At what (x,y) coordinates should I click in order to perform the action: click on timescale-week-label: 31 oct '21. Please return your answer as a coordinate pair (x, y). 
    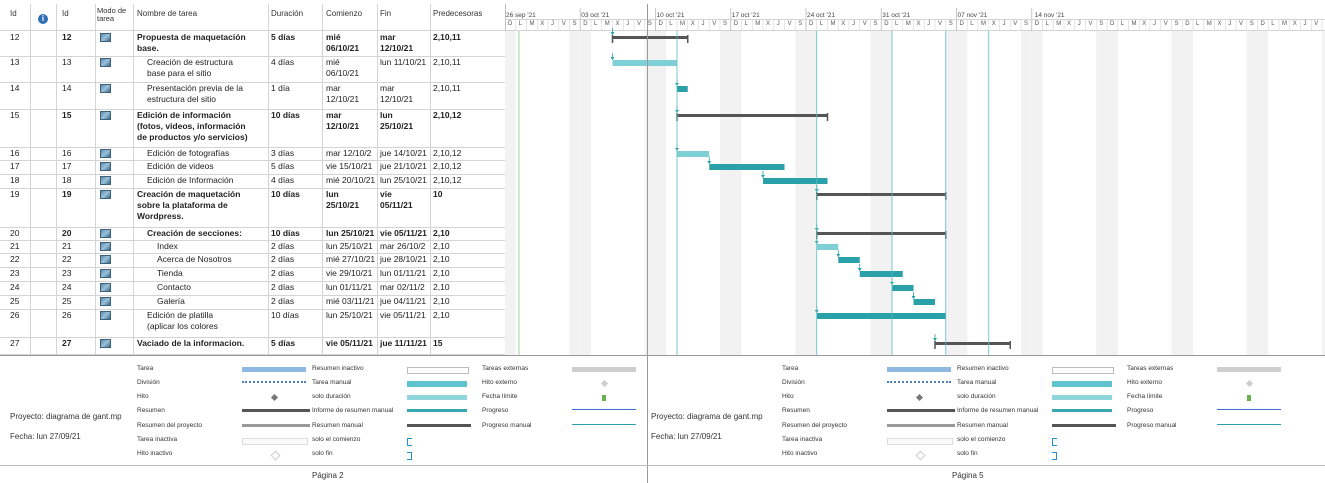
    Looking at the image, I should click on (896, 15).